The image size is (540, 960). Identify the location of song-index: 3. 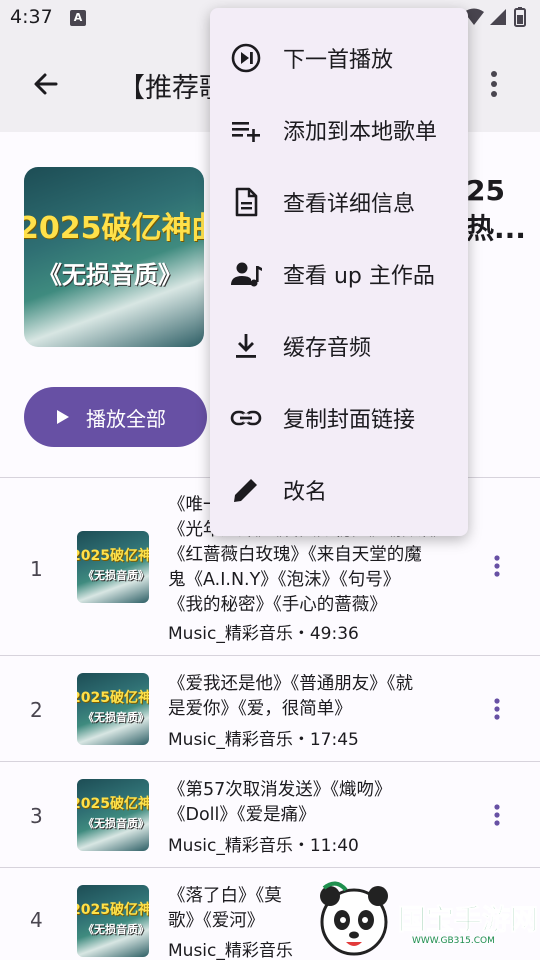
(36, 816).